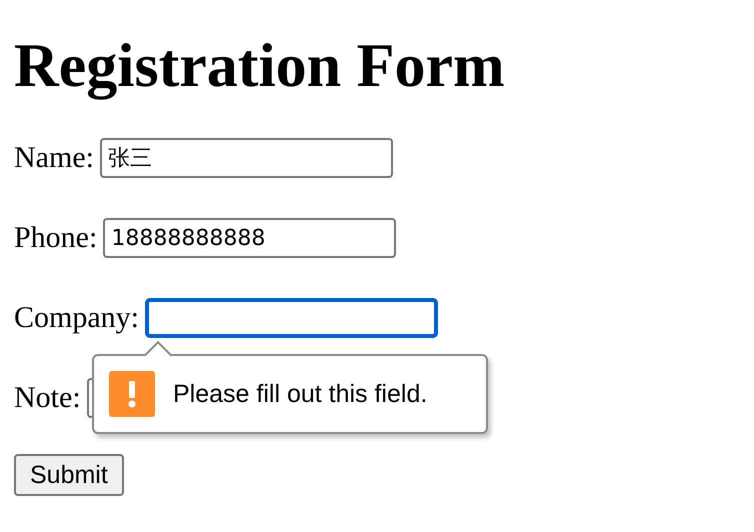 The image size is (754, 532). What do you see at coordinates (260, 66) in the screenshot?
I see `page-title: Registration Form` at bounding box center [260, 66].